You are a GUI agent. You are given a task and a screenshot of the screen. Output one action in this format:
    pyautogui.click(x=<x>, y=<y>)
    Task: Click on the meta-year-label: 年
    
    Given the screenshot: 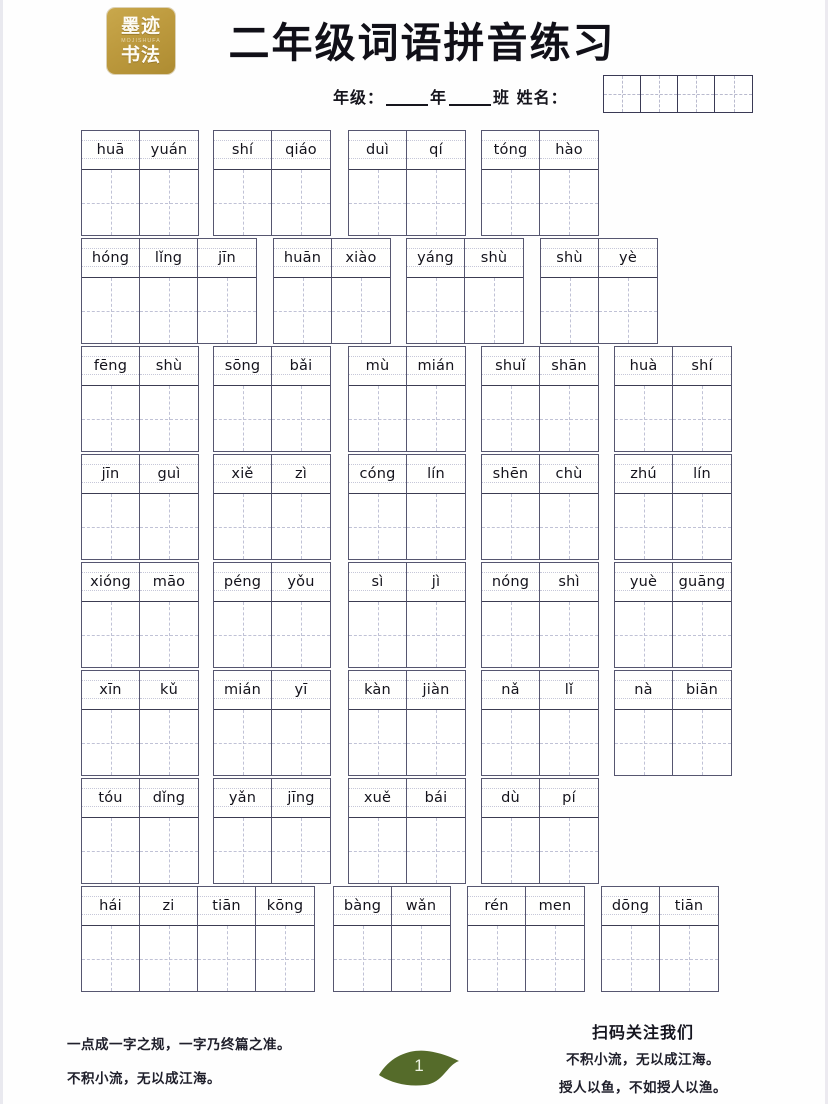 What is the action you would take?
    pyautogui.click(x=439, y=97)
    